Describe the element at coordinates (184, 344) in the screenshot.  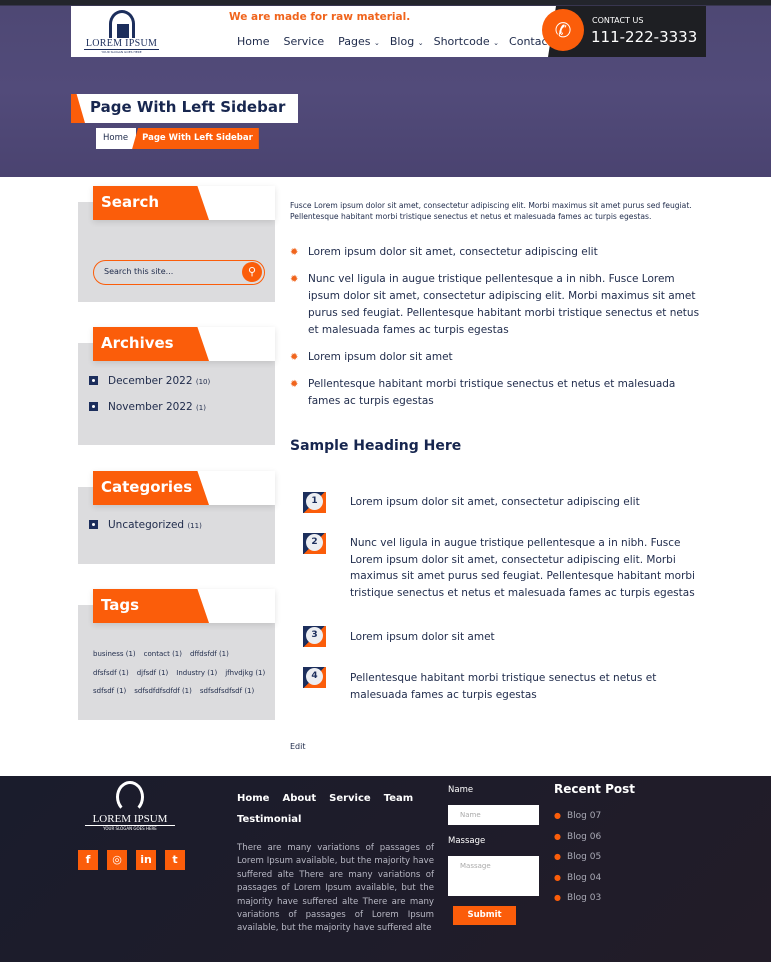
I see `widget-header: Archives` at that location.